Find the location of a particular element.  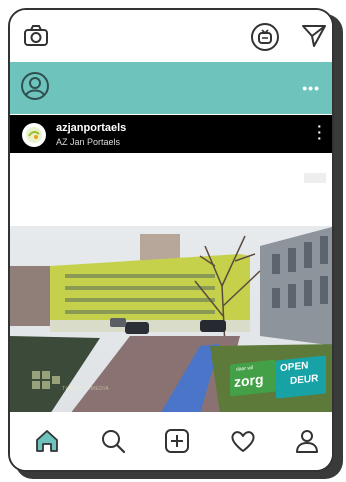

home-icon is located at coordinates (47, 441).